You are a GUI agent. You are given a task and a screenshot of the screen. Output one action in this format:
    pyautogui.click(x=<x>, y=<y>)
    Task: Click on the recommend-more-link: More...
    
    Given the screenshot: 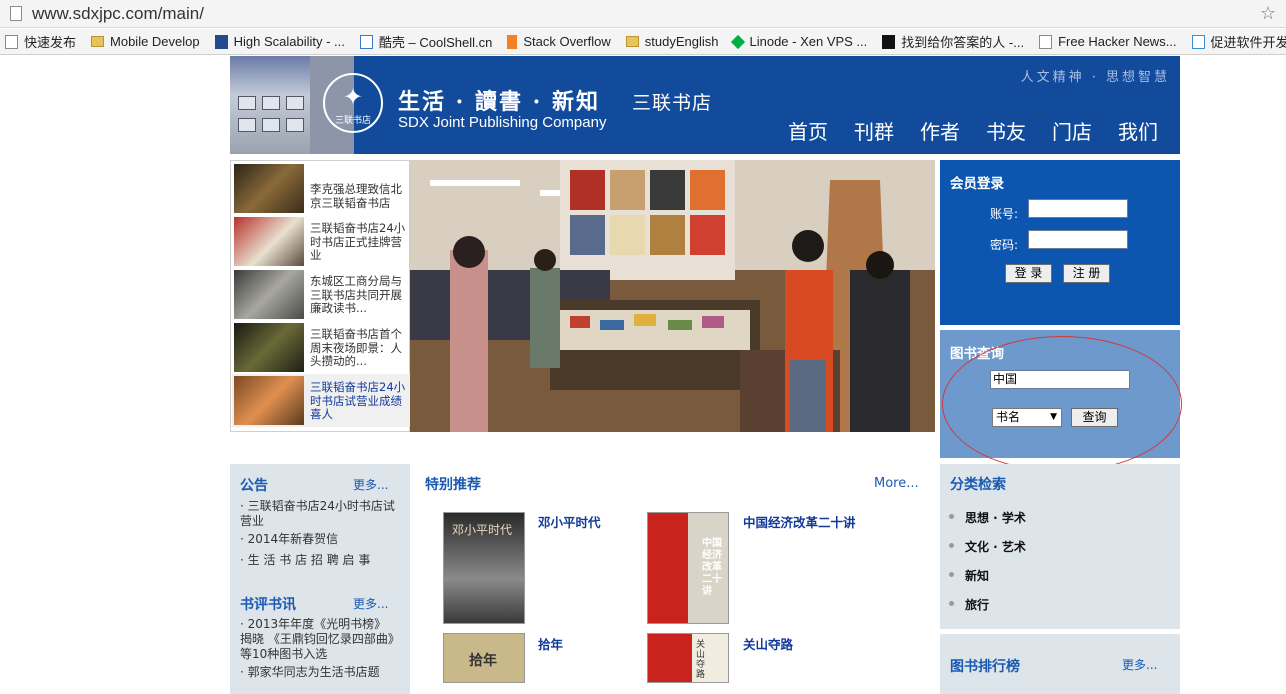 What is the action you would take?
    pyautogui.click(x=896, y=483)
    